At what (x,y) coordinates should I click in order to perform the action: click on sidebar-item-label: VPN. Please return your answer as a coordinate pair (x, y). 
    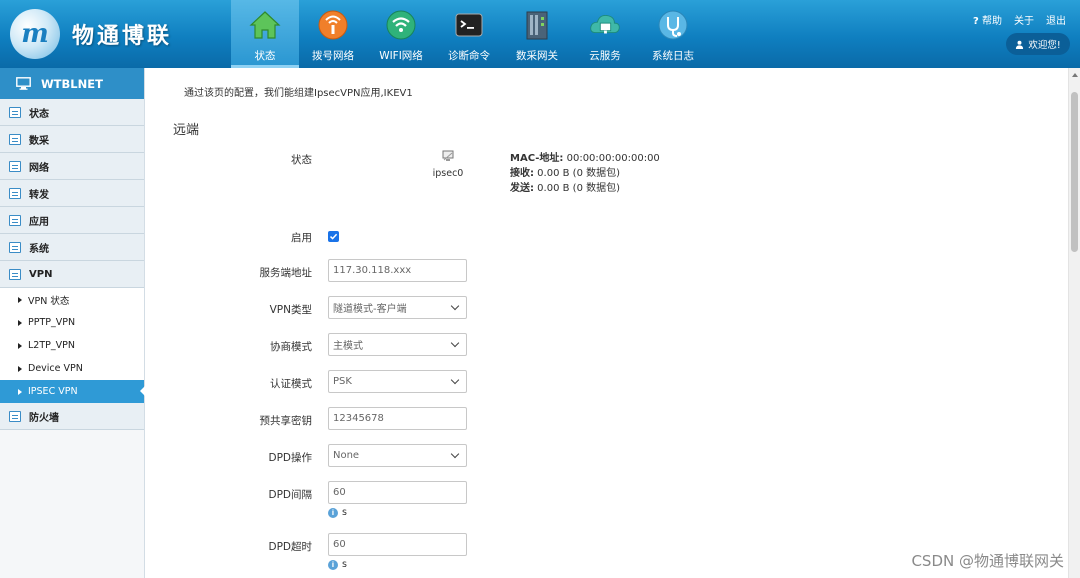
    Looking at the image, I should click on (41, 274).